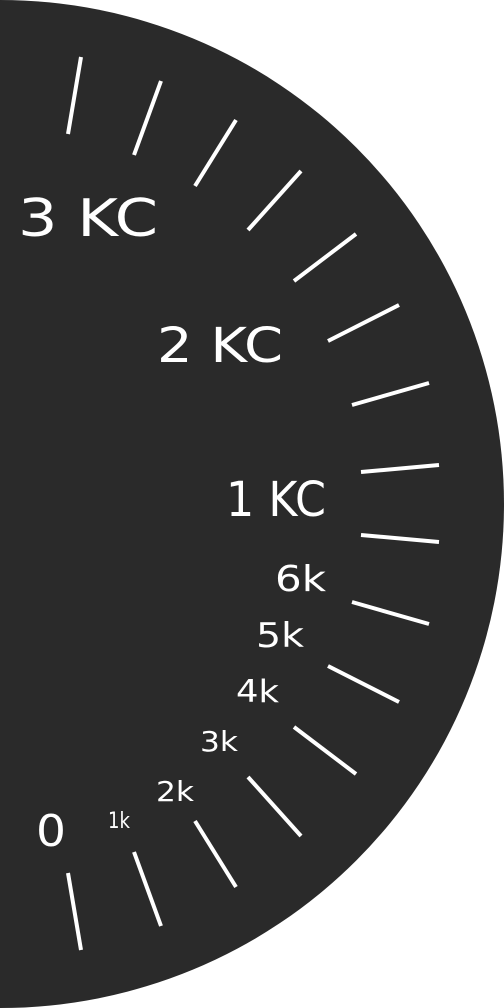 The image size is (504, 1008). I want to click on label-0: 0, so click(51, 831).